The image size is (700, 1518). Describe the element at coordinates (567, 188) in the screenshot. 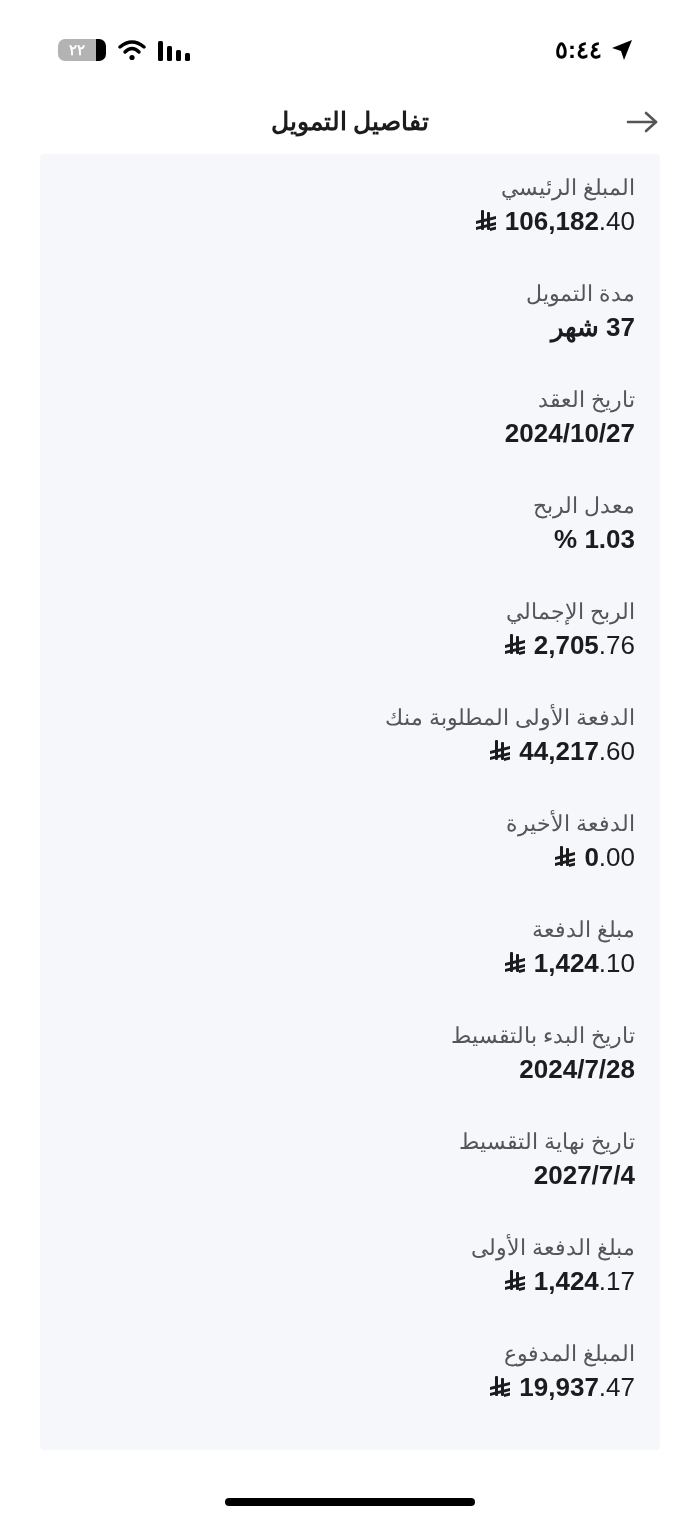

I see `detail-label: المبلغ الرئيسي` at that location.